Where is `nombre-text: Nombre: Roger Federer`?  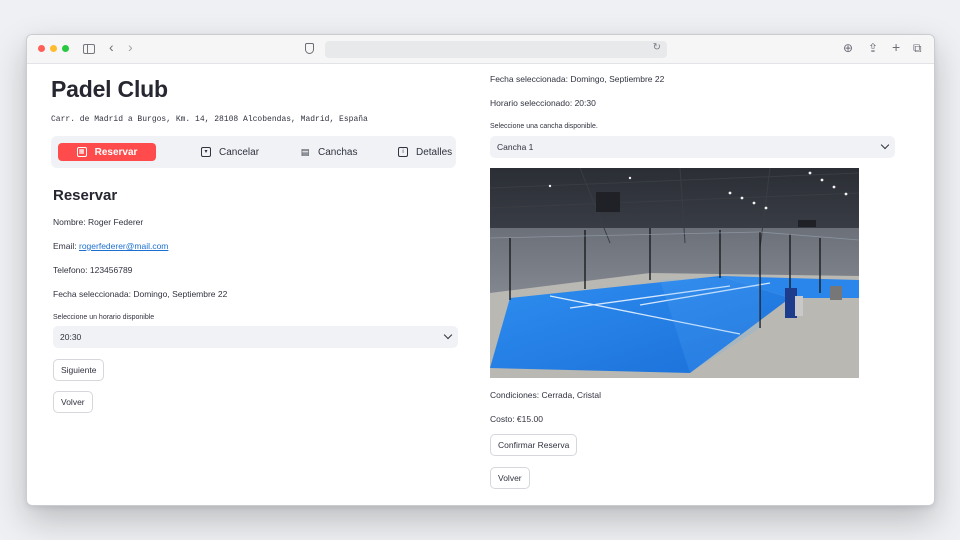
nombre-text: Nombre: Roger Federer is located at coordinates (98, 222).